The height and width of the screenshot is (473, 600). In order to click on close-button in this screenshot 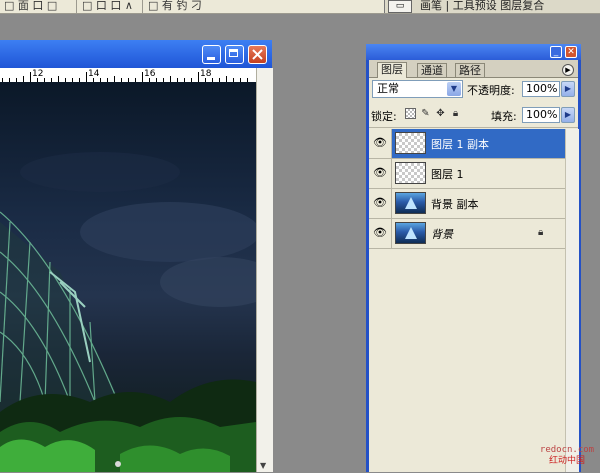, I will do `click(257, 54)`.